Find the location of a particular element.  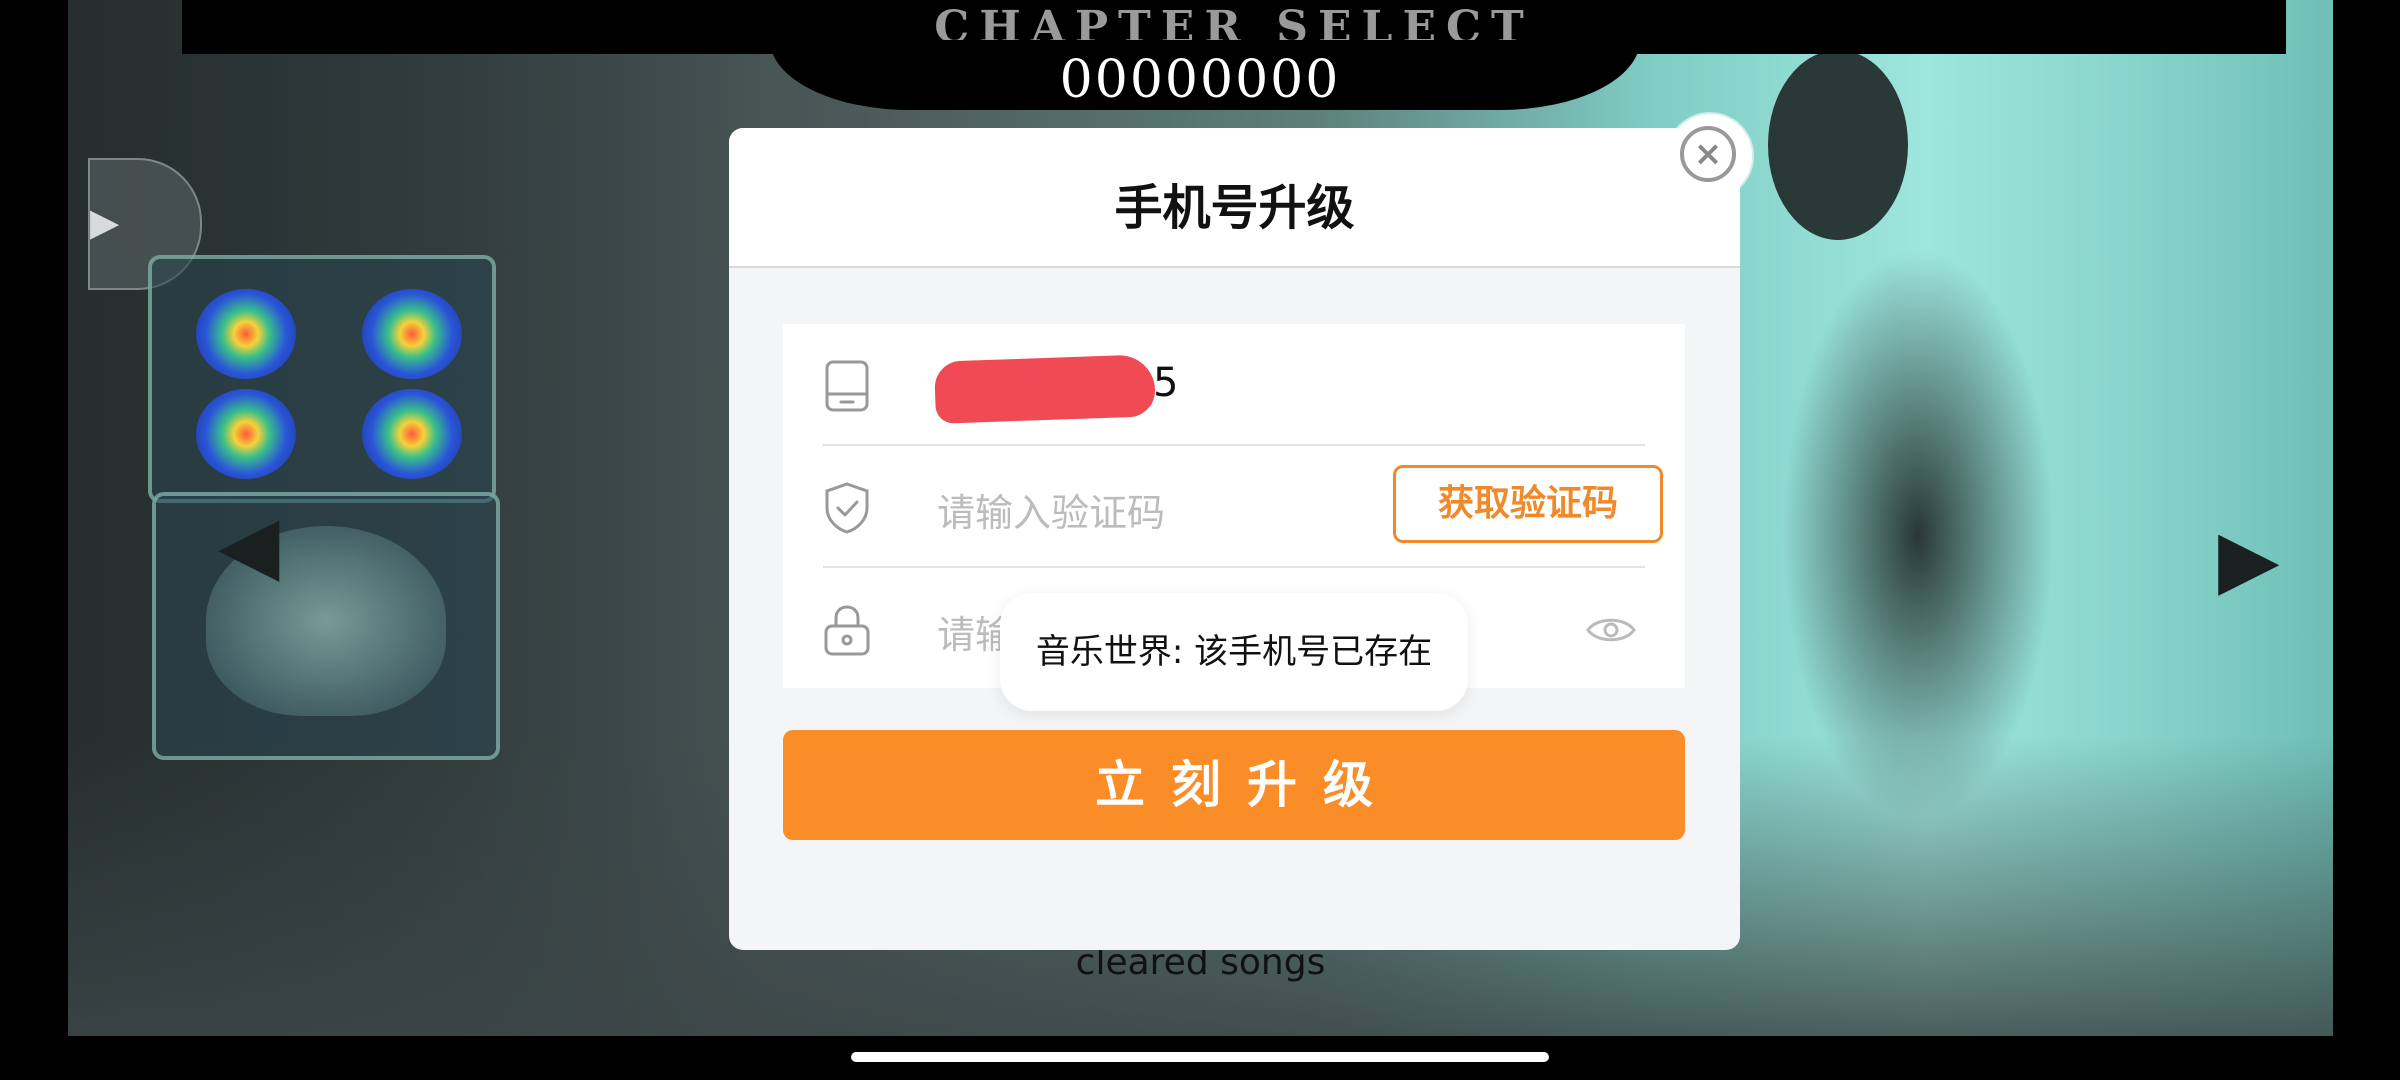

get-code-button: 获取验证码 is located at coordinates (1528, 504).